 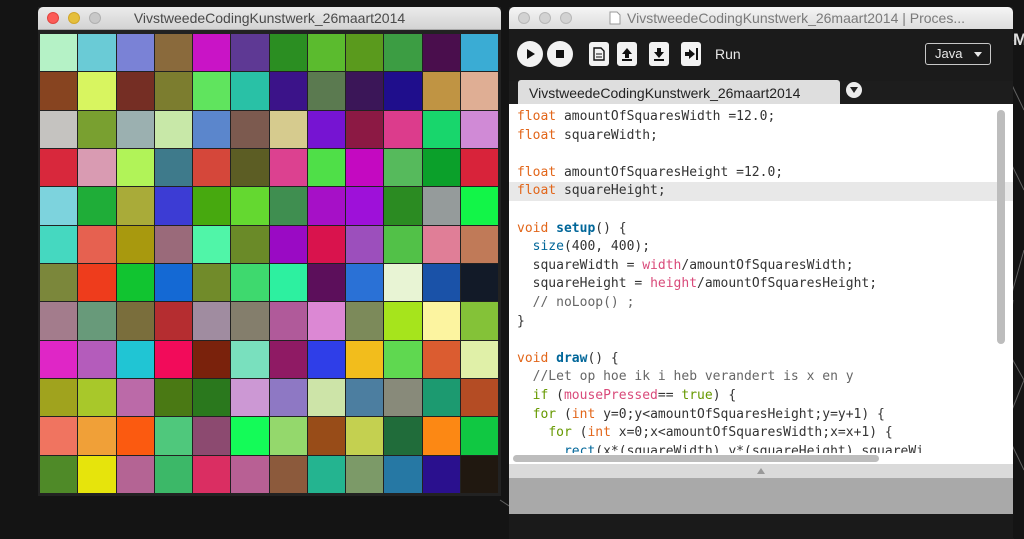 I want to click on code-line: // noLoop() ;, so click(x=583, y=302).